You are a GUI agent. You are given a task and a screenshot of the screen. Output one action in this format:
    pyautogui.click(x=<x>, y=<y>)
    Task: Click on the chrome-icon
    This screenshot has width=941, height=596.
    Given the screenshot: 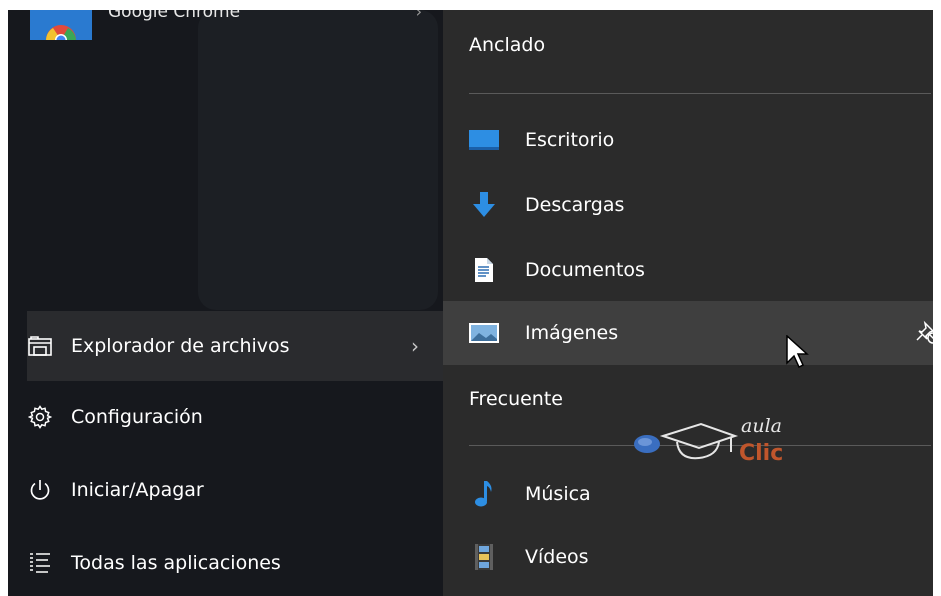 What is the action you would take?
    pyautogui.click(x=61, y=25)
    